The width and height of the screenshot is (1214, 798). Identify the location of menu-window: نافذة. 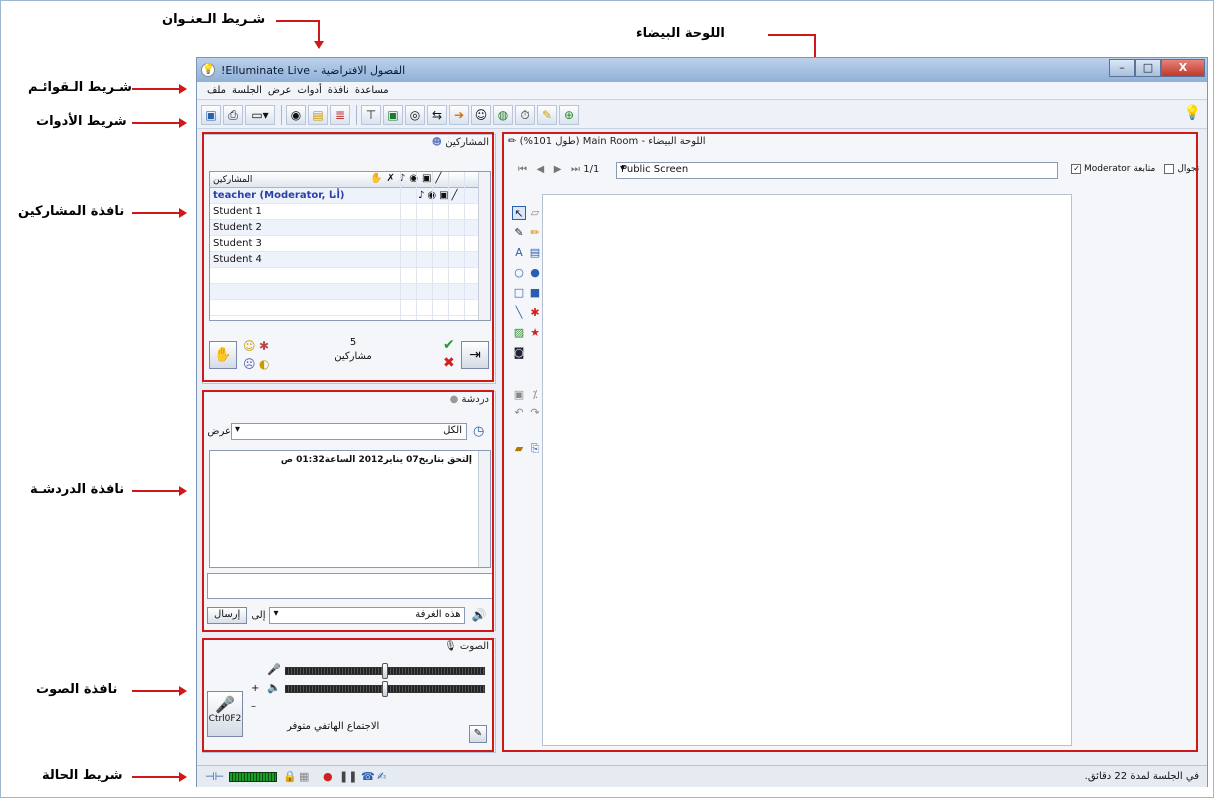
(338, 90).